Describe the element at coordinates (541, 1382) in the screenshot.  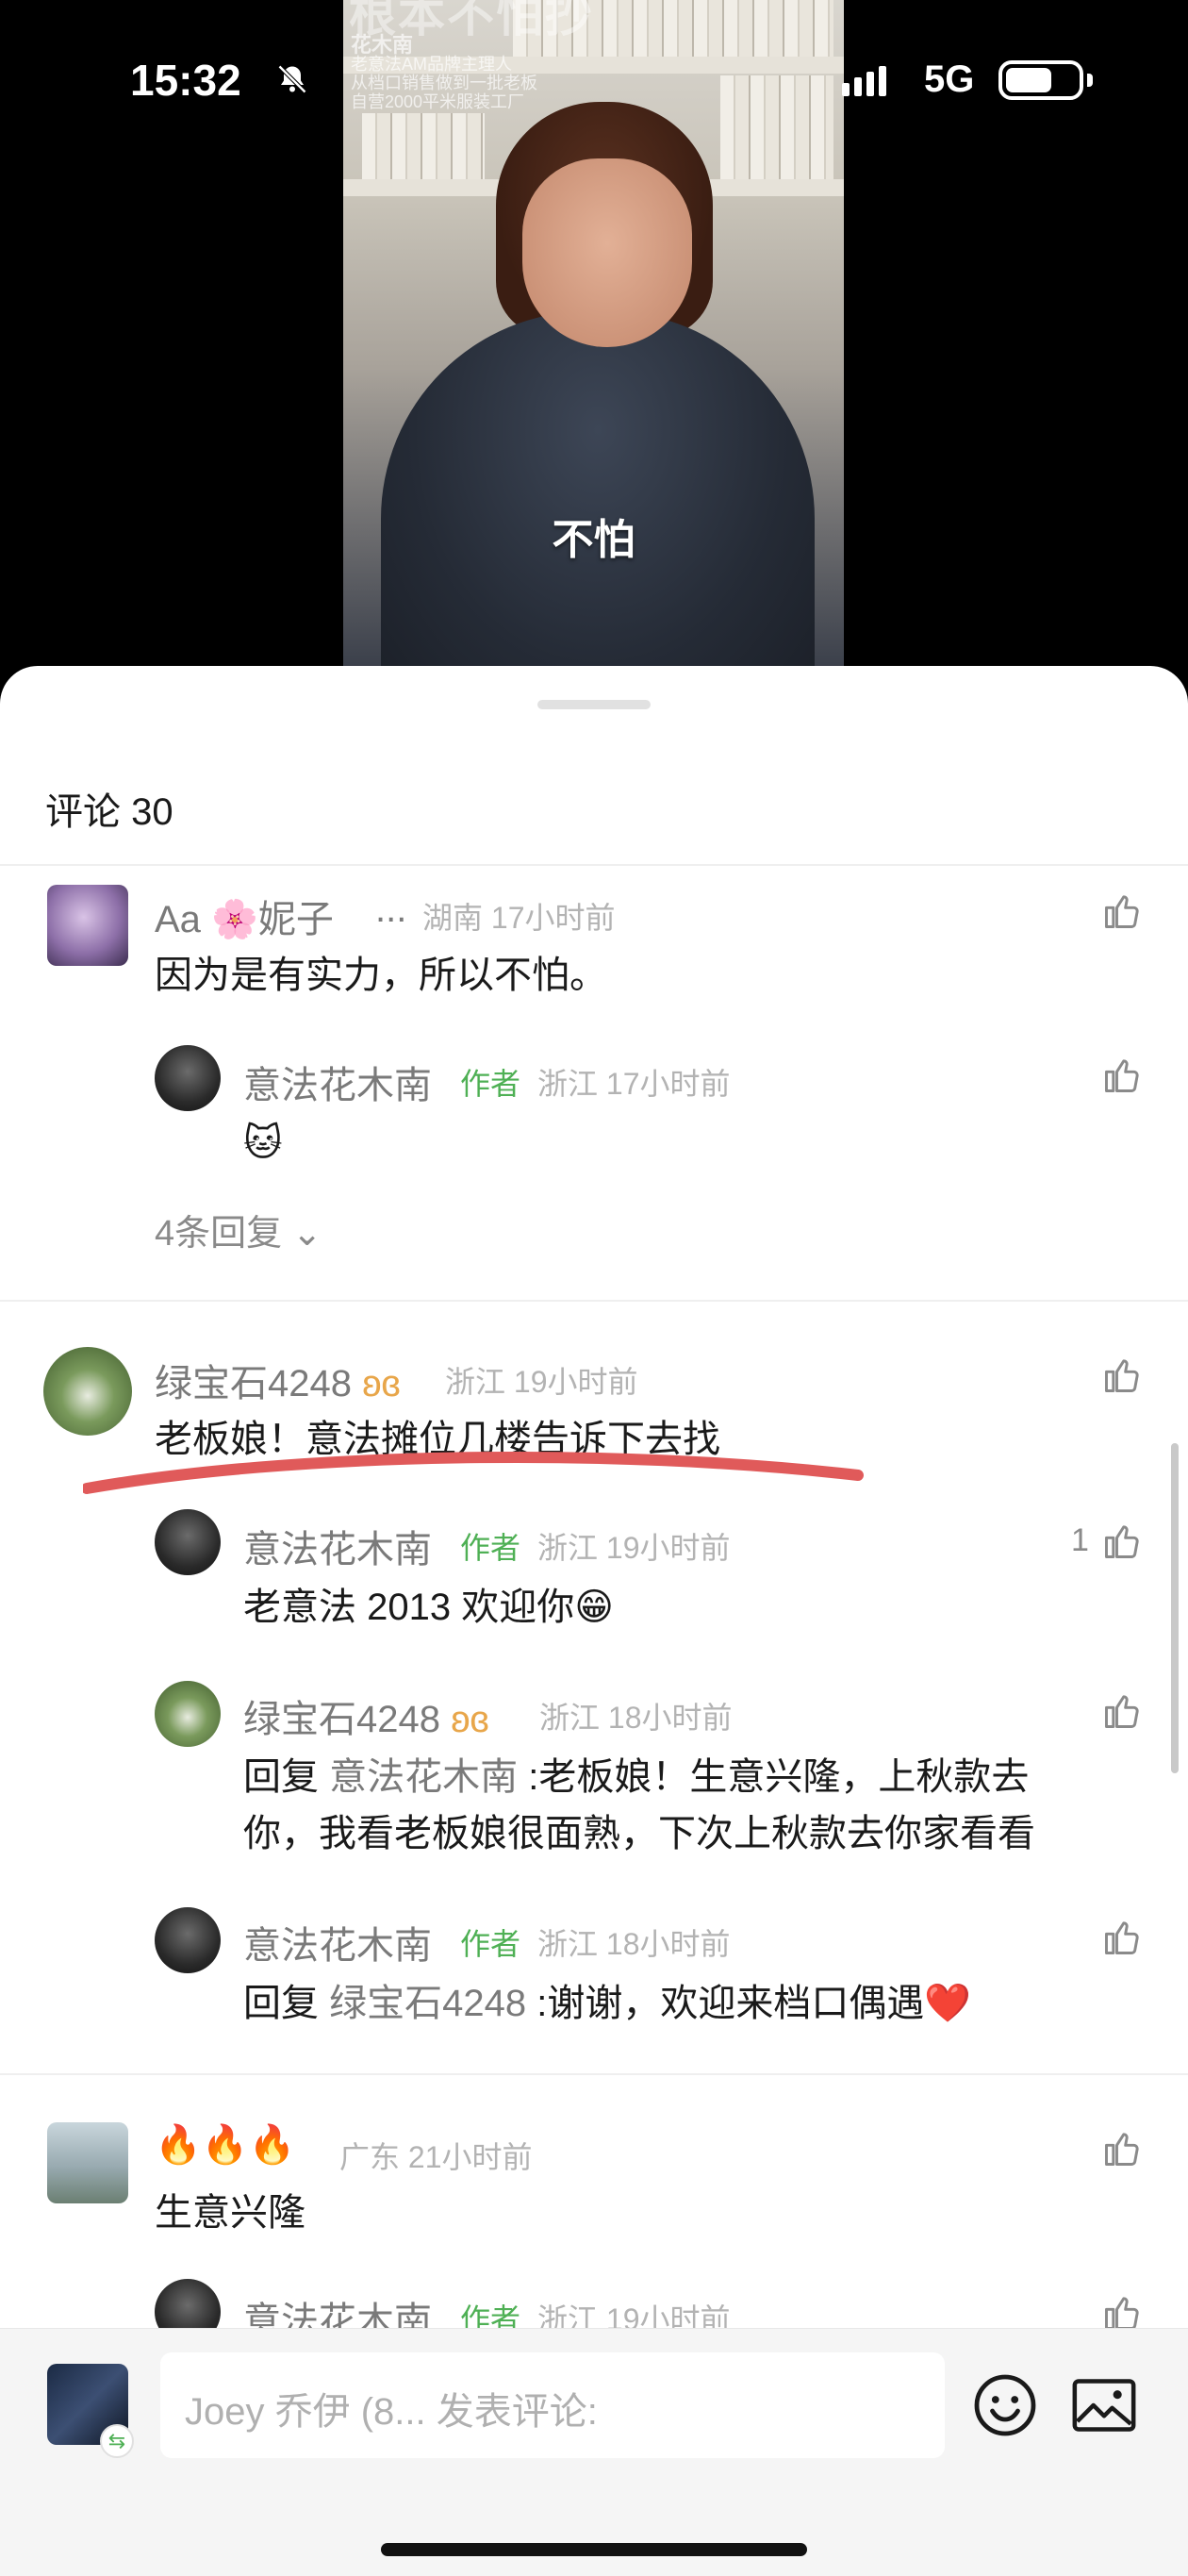
I see `comment-meta: 浙江 19小时前` at that location.